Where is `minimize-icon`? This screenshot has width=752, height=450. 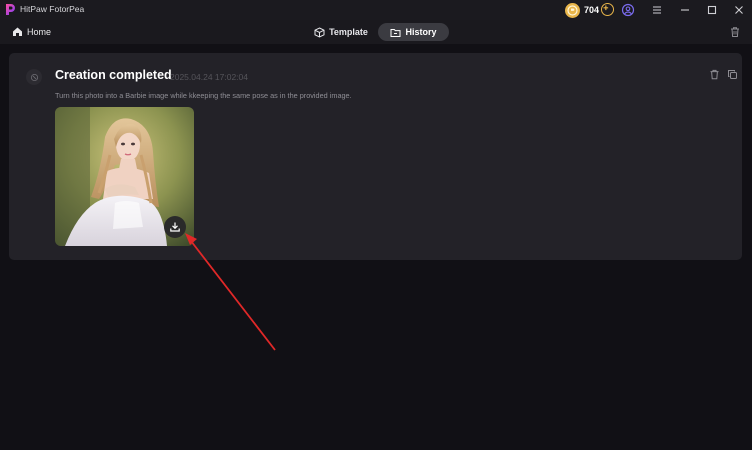
minimize-icon is located at coordinates (685, 10).